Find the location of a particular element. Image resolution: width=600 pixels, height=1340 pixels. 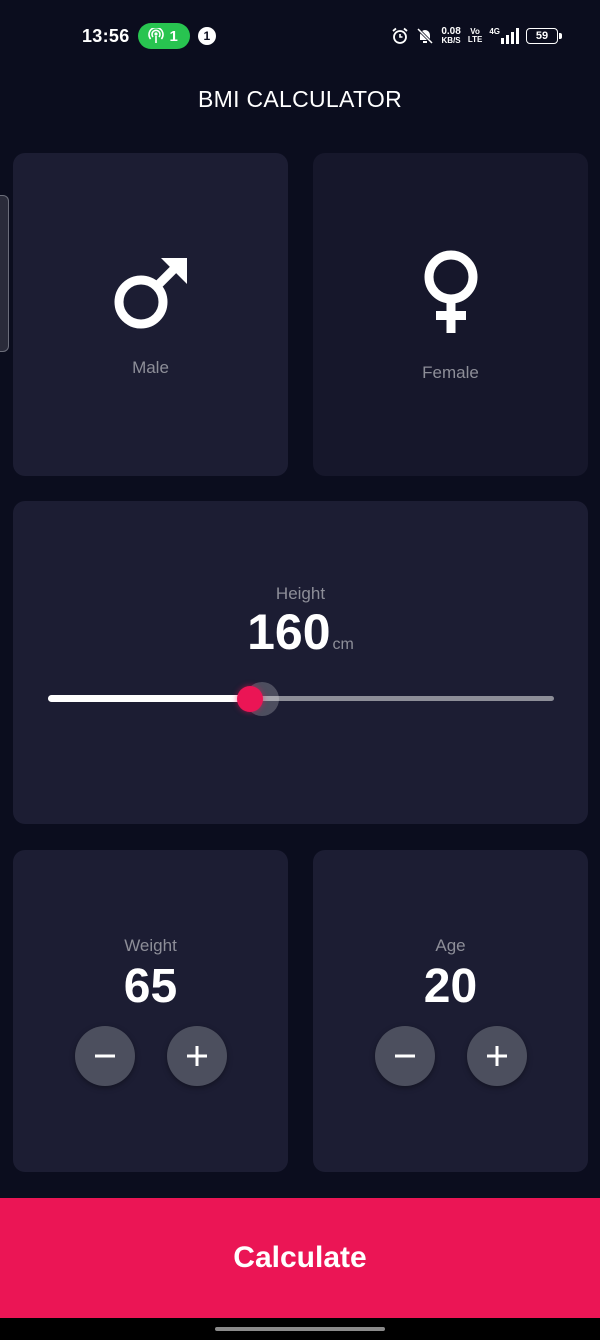

system-navigation-bar is located at coordinates (300, 1329).